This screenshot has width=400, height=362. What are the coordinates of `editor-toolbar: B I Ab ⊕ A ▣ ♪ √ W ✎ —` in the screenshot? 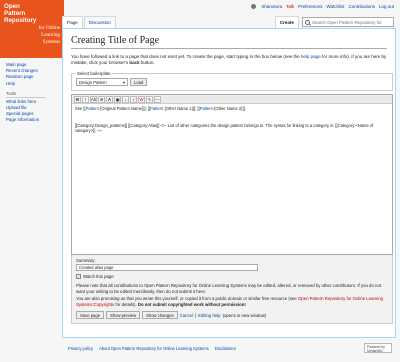 It's located at (232, 99).